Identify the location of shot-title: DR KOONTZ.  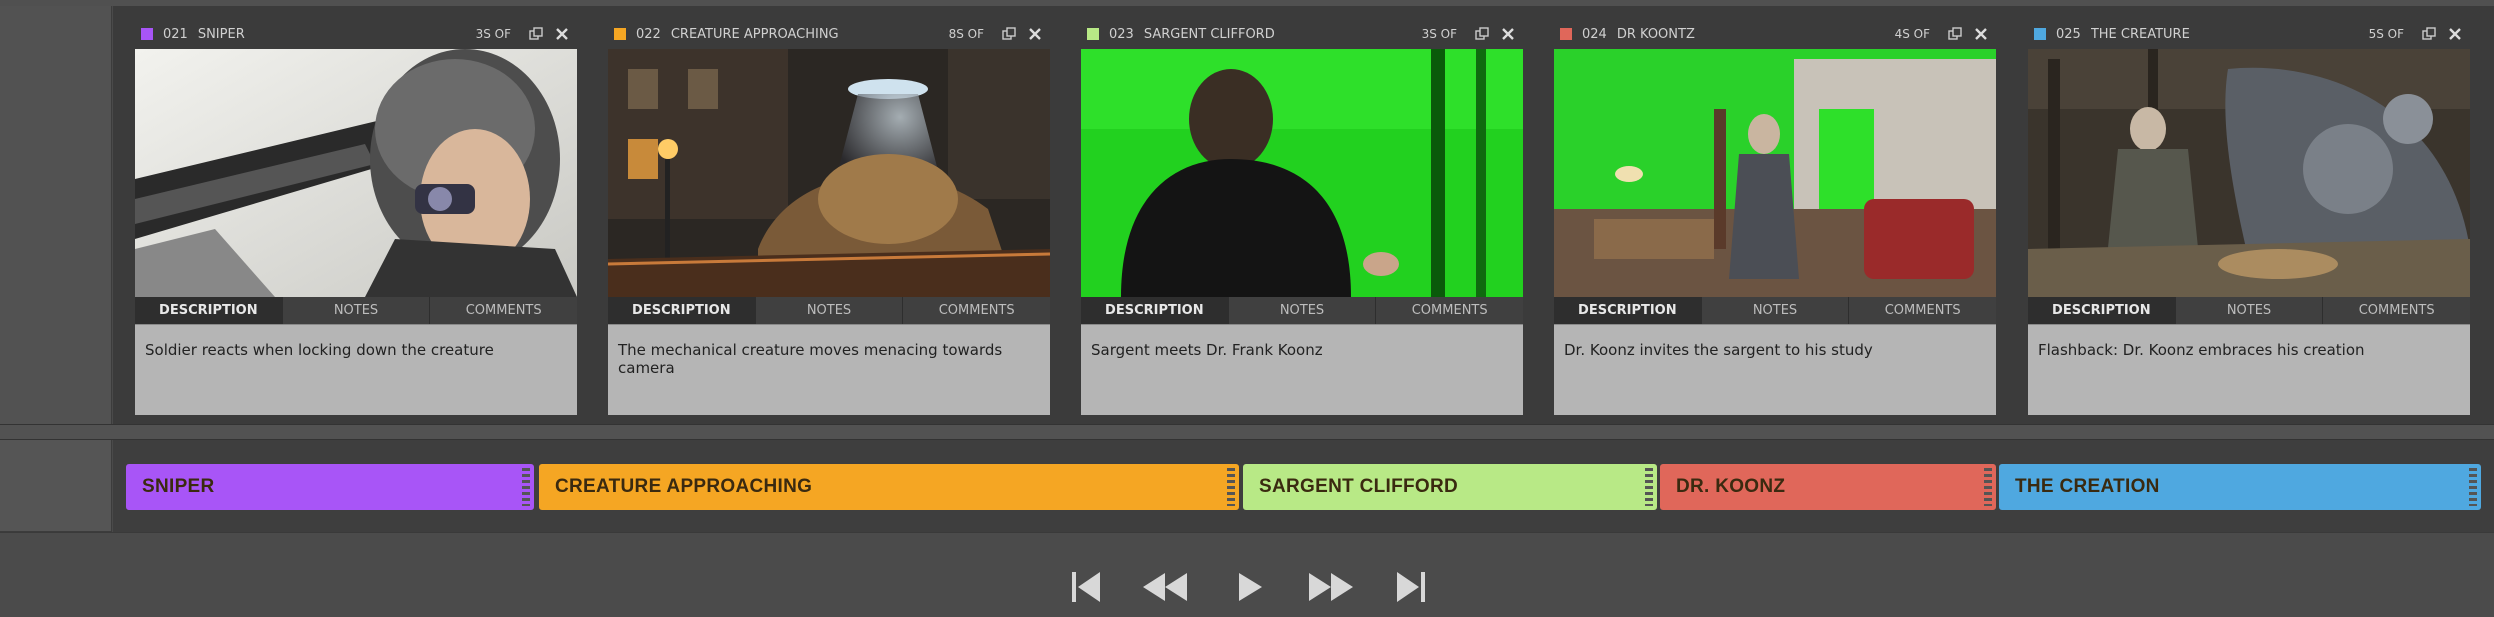
(1655, 34).